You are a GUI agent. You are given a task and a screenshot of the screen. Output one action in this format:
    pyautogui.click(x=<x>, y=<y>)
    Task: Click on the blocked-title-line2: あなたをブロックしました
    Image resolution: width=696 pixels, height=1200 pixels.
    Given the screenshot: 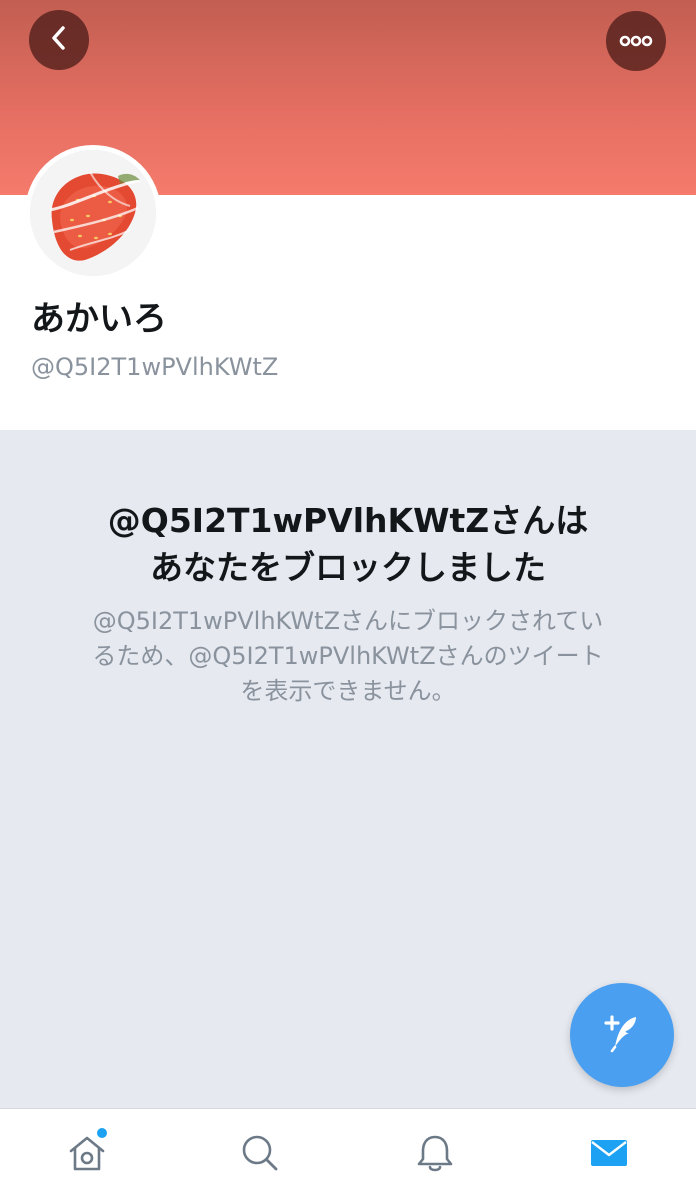 What is the action you would take?
    pyautogui.click(x=348, y=567)
    